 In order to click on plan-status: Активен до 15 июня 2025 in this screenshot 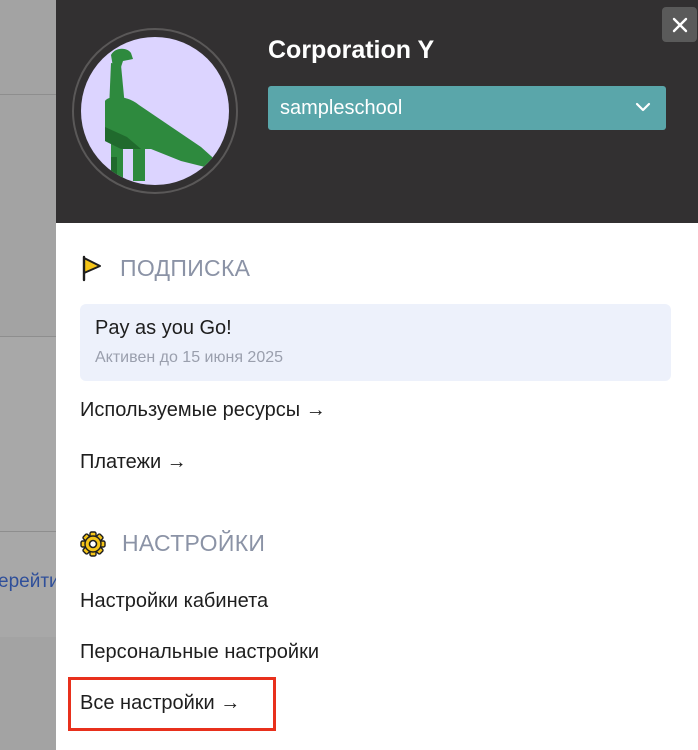, I will do `click(189, 357)`.